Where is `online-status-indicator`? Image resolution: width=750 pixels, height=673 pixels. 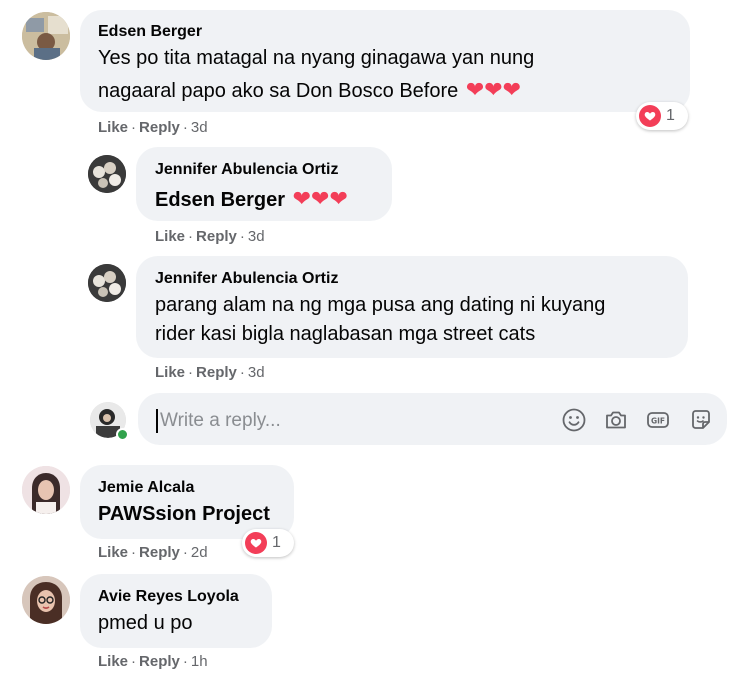
online-status-indicator is located at coordinates (122, 434).